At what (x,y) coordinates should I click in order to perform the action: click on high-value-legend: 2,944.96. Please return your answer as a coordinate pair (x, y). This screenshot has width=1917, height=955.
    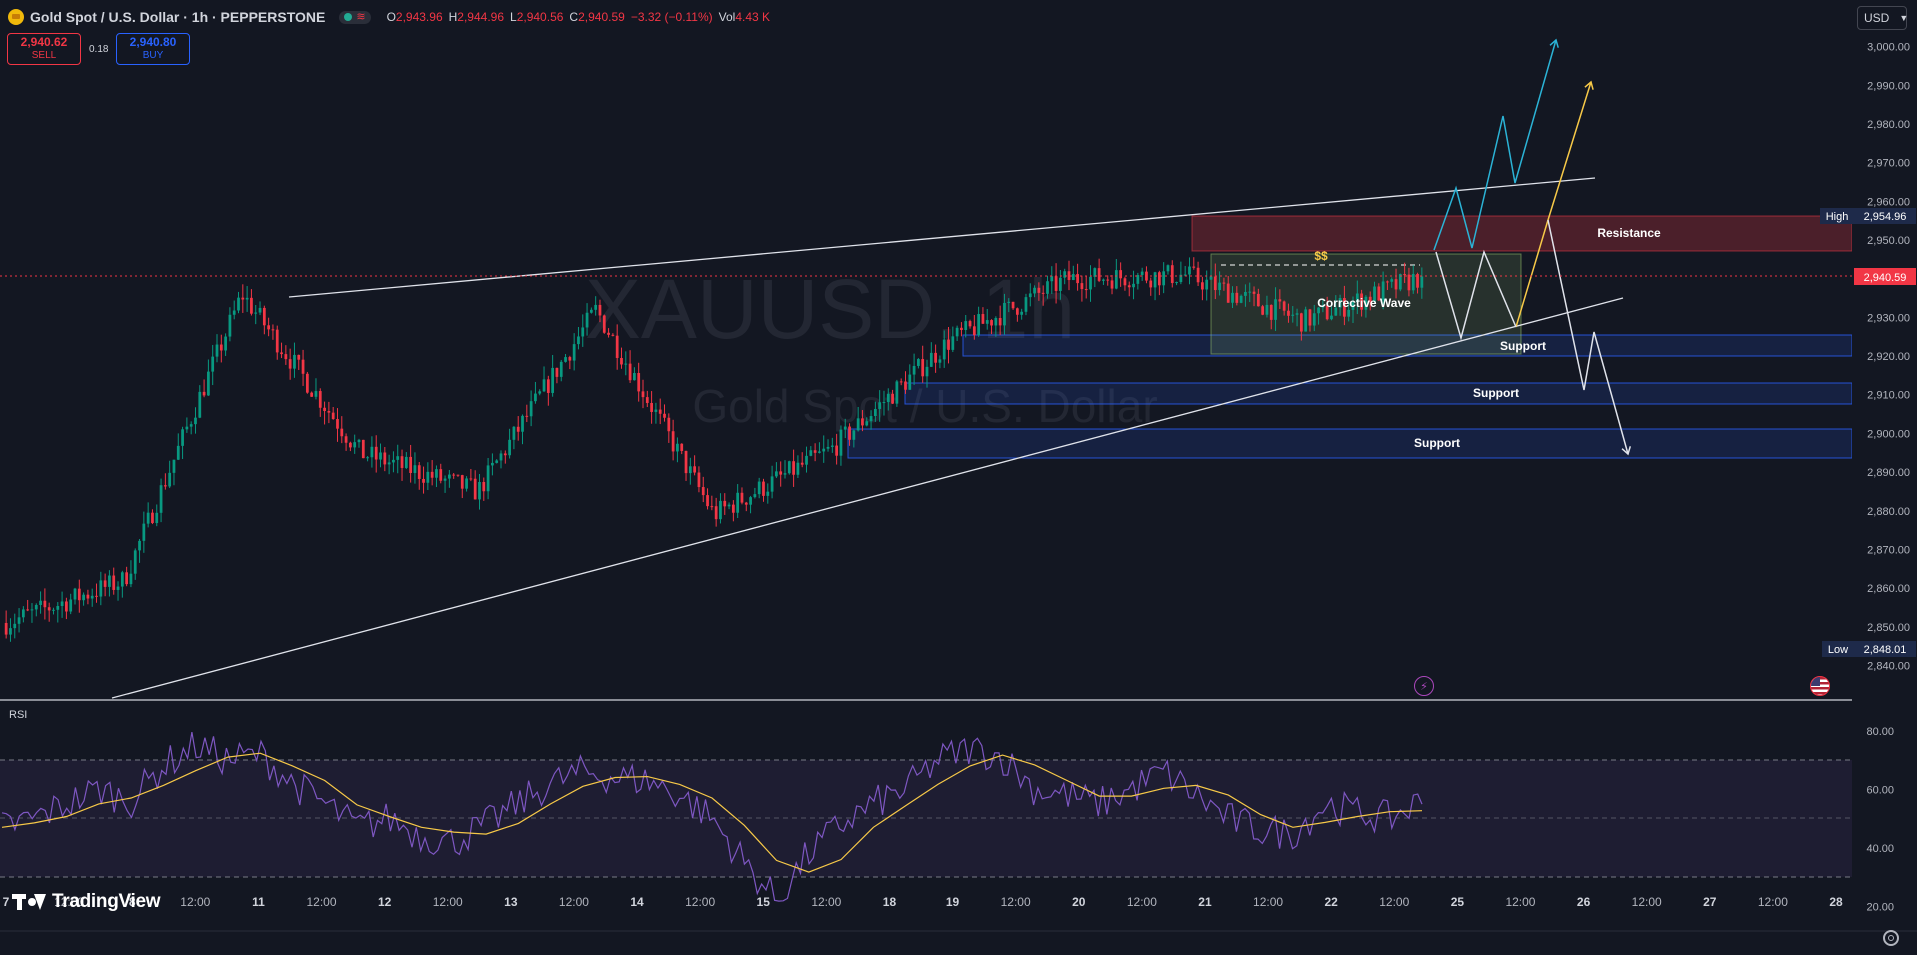
    Looking at the image, I should click on (481, 17).